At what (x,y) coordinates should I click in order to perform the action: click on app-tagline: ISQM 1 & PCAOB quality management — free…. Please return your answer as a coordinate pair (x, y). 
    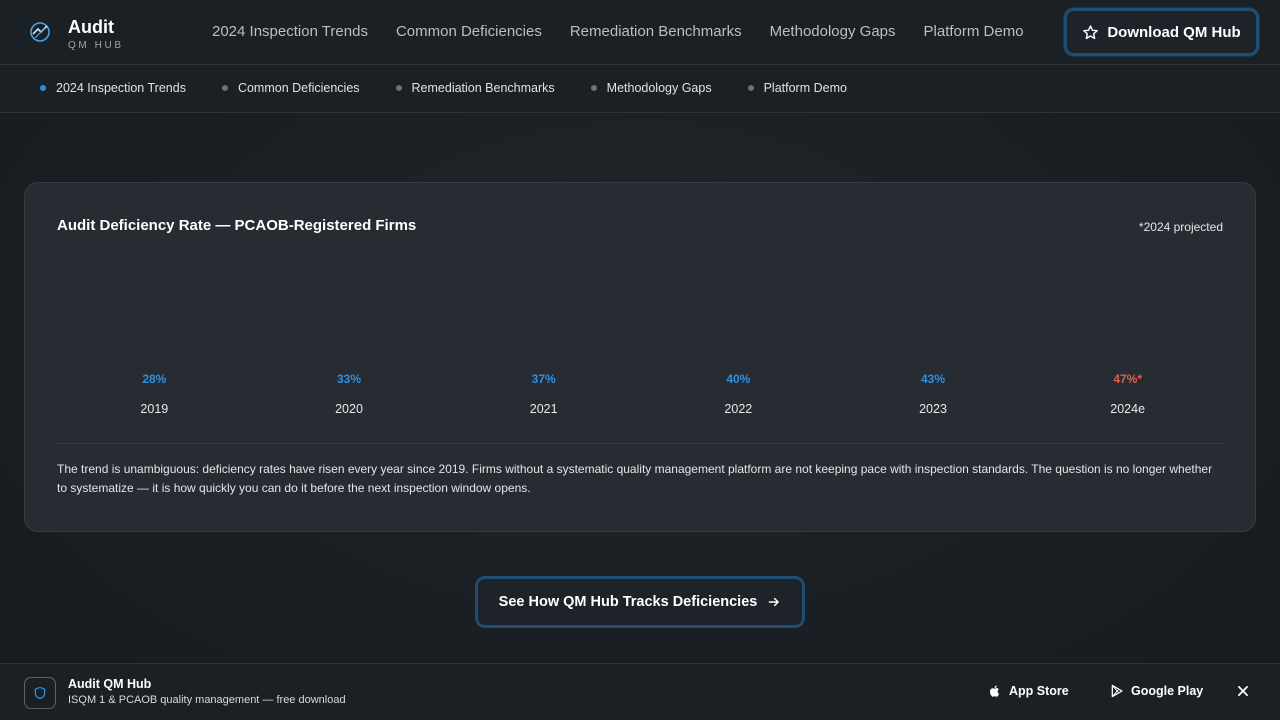
    Looking at the image, I should click on (207, 700).